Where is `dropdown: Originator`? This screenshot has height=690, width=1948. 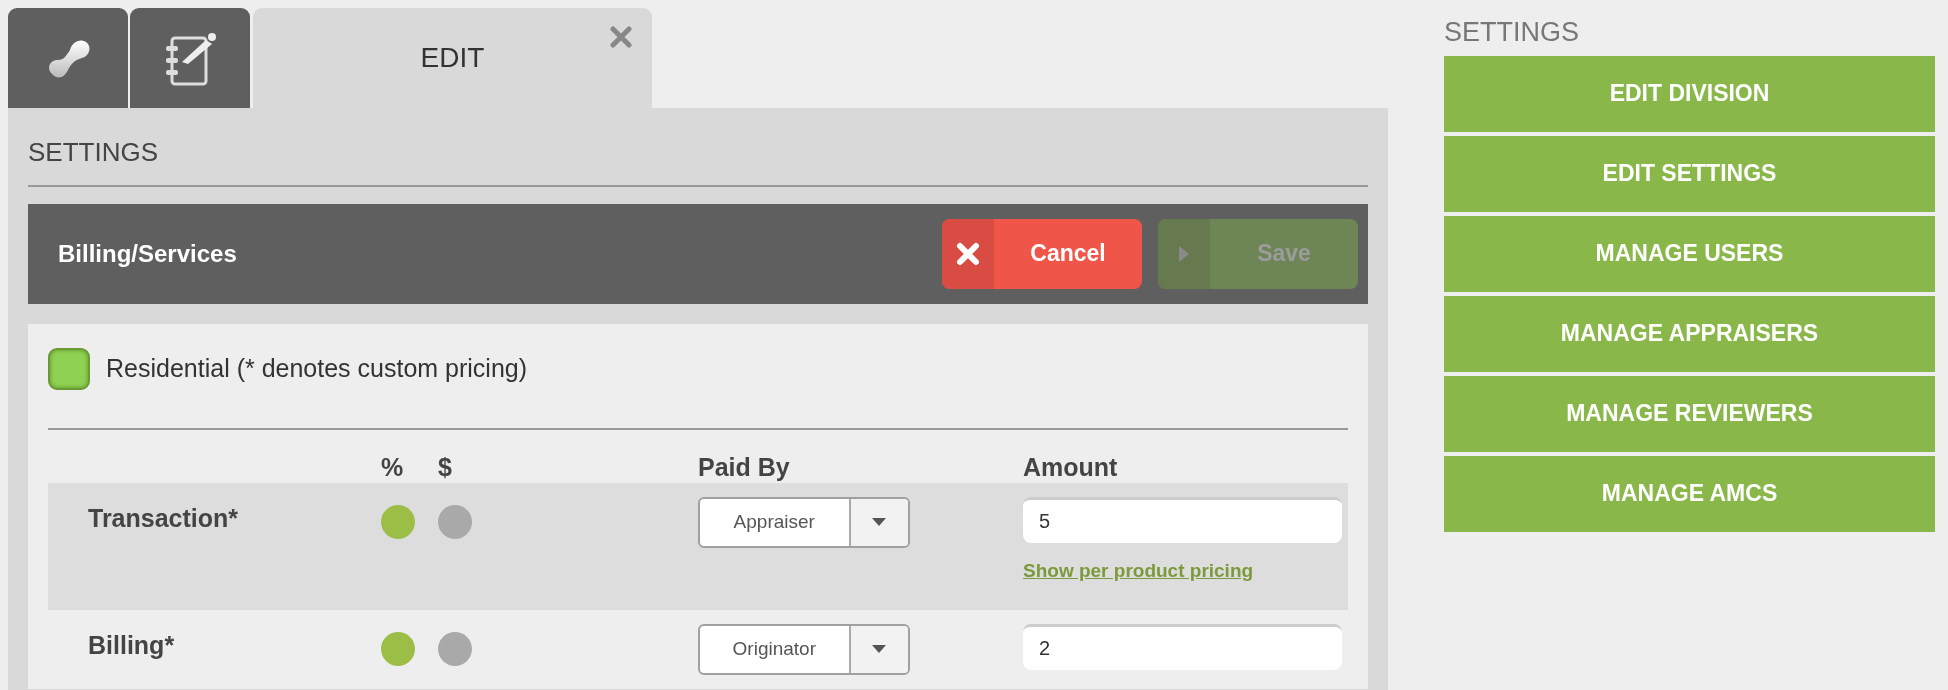 dropdown: Originator is located at coordinates (804, 649).